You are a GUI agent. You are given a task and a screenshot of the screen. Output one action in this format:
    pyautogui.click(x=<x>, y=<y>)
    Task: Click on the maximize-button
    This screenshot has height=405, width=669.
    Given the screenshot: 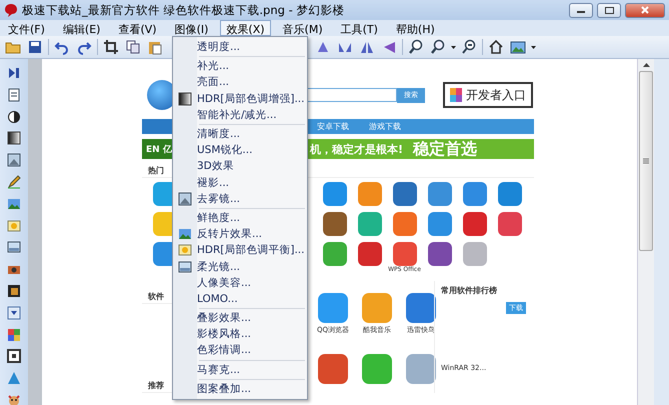 What is the action you would take?
    pyautogui.click(x=609, y=10)
    